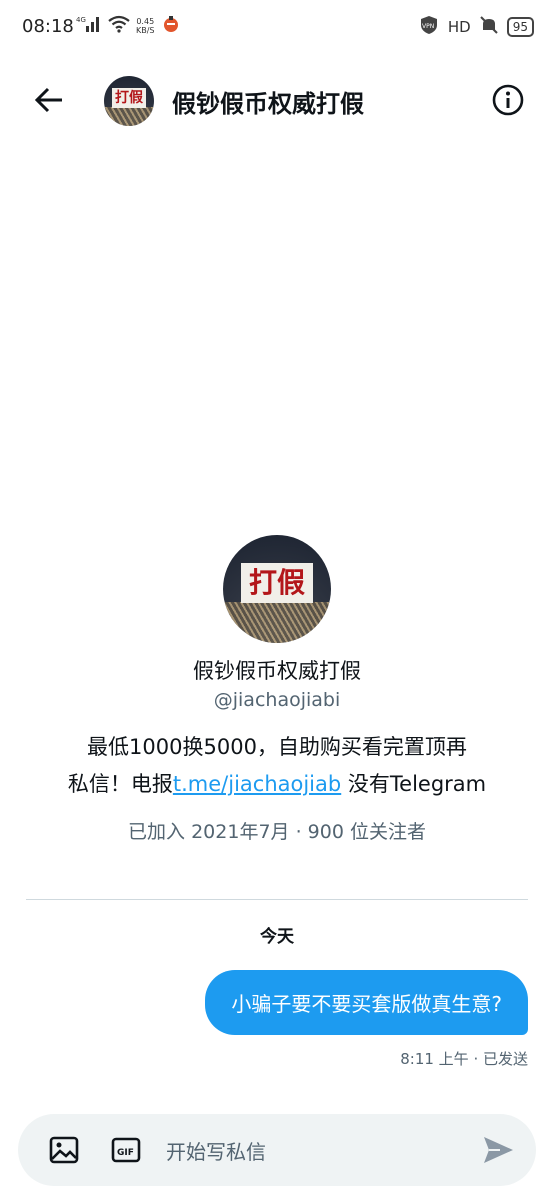 The height and width of the screenshot is (1200, 554). I want to click on notification-app-icon, so click(171, 26).